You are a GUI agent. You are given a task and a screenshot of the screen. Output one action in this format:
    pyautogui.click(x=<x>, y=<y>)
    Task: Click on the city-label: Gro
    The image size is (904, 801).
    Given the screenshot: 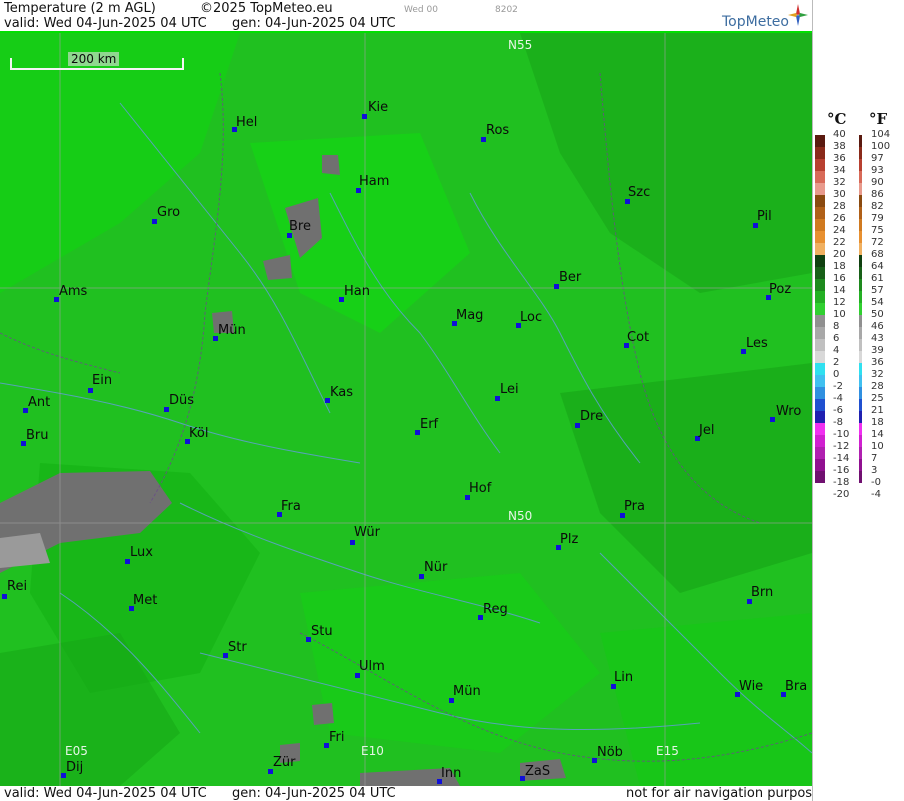 What is the action you would take?
    pyautogui.click(x=169, y=212)
    